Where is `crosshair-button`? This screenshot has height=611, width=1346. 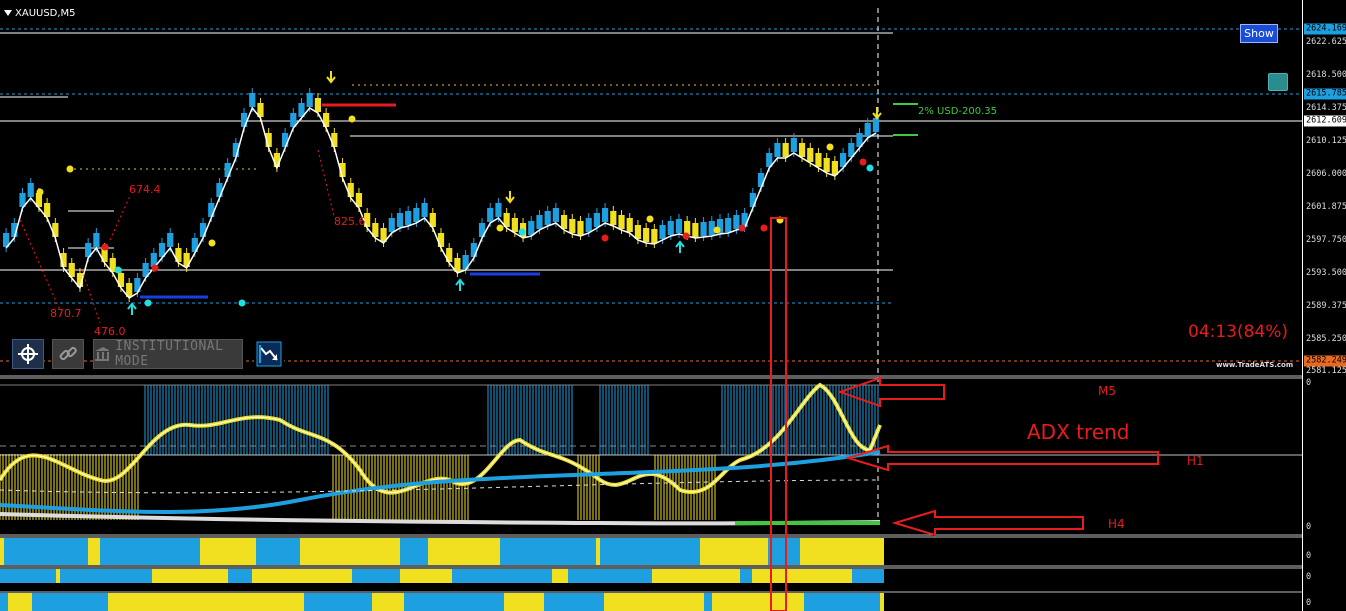 crosshair-button is located at coordinates (28, 354).